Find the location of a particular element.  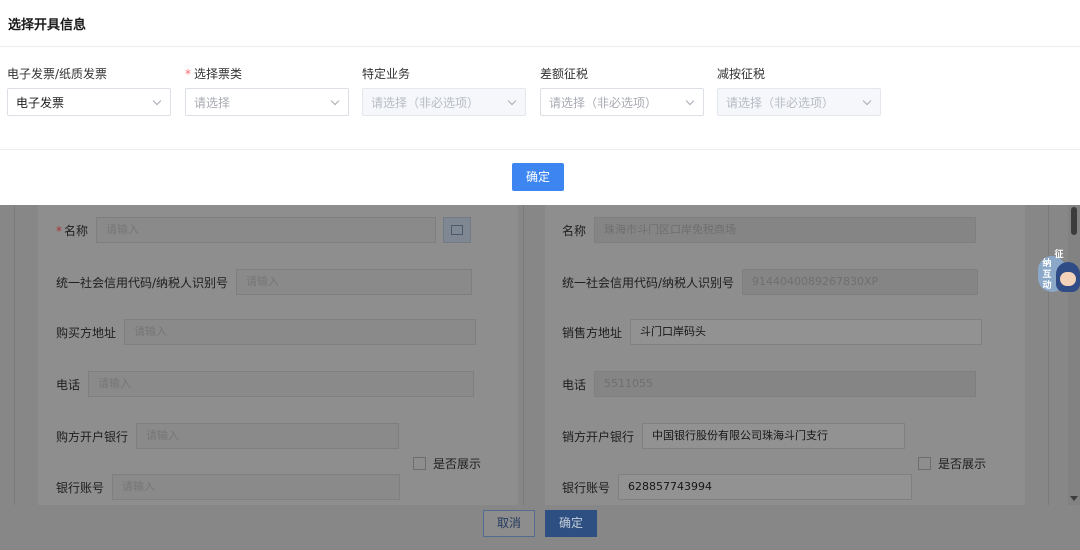

buyer-phone-label: 电话 is located at coordinates (68, 384).